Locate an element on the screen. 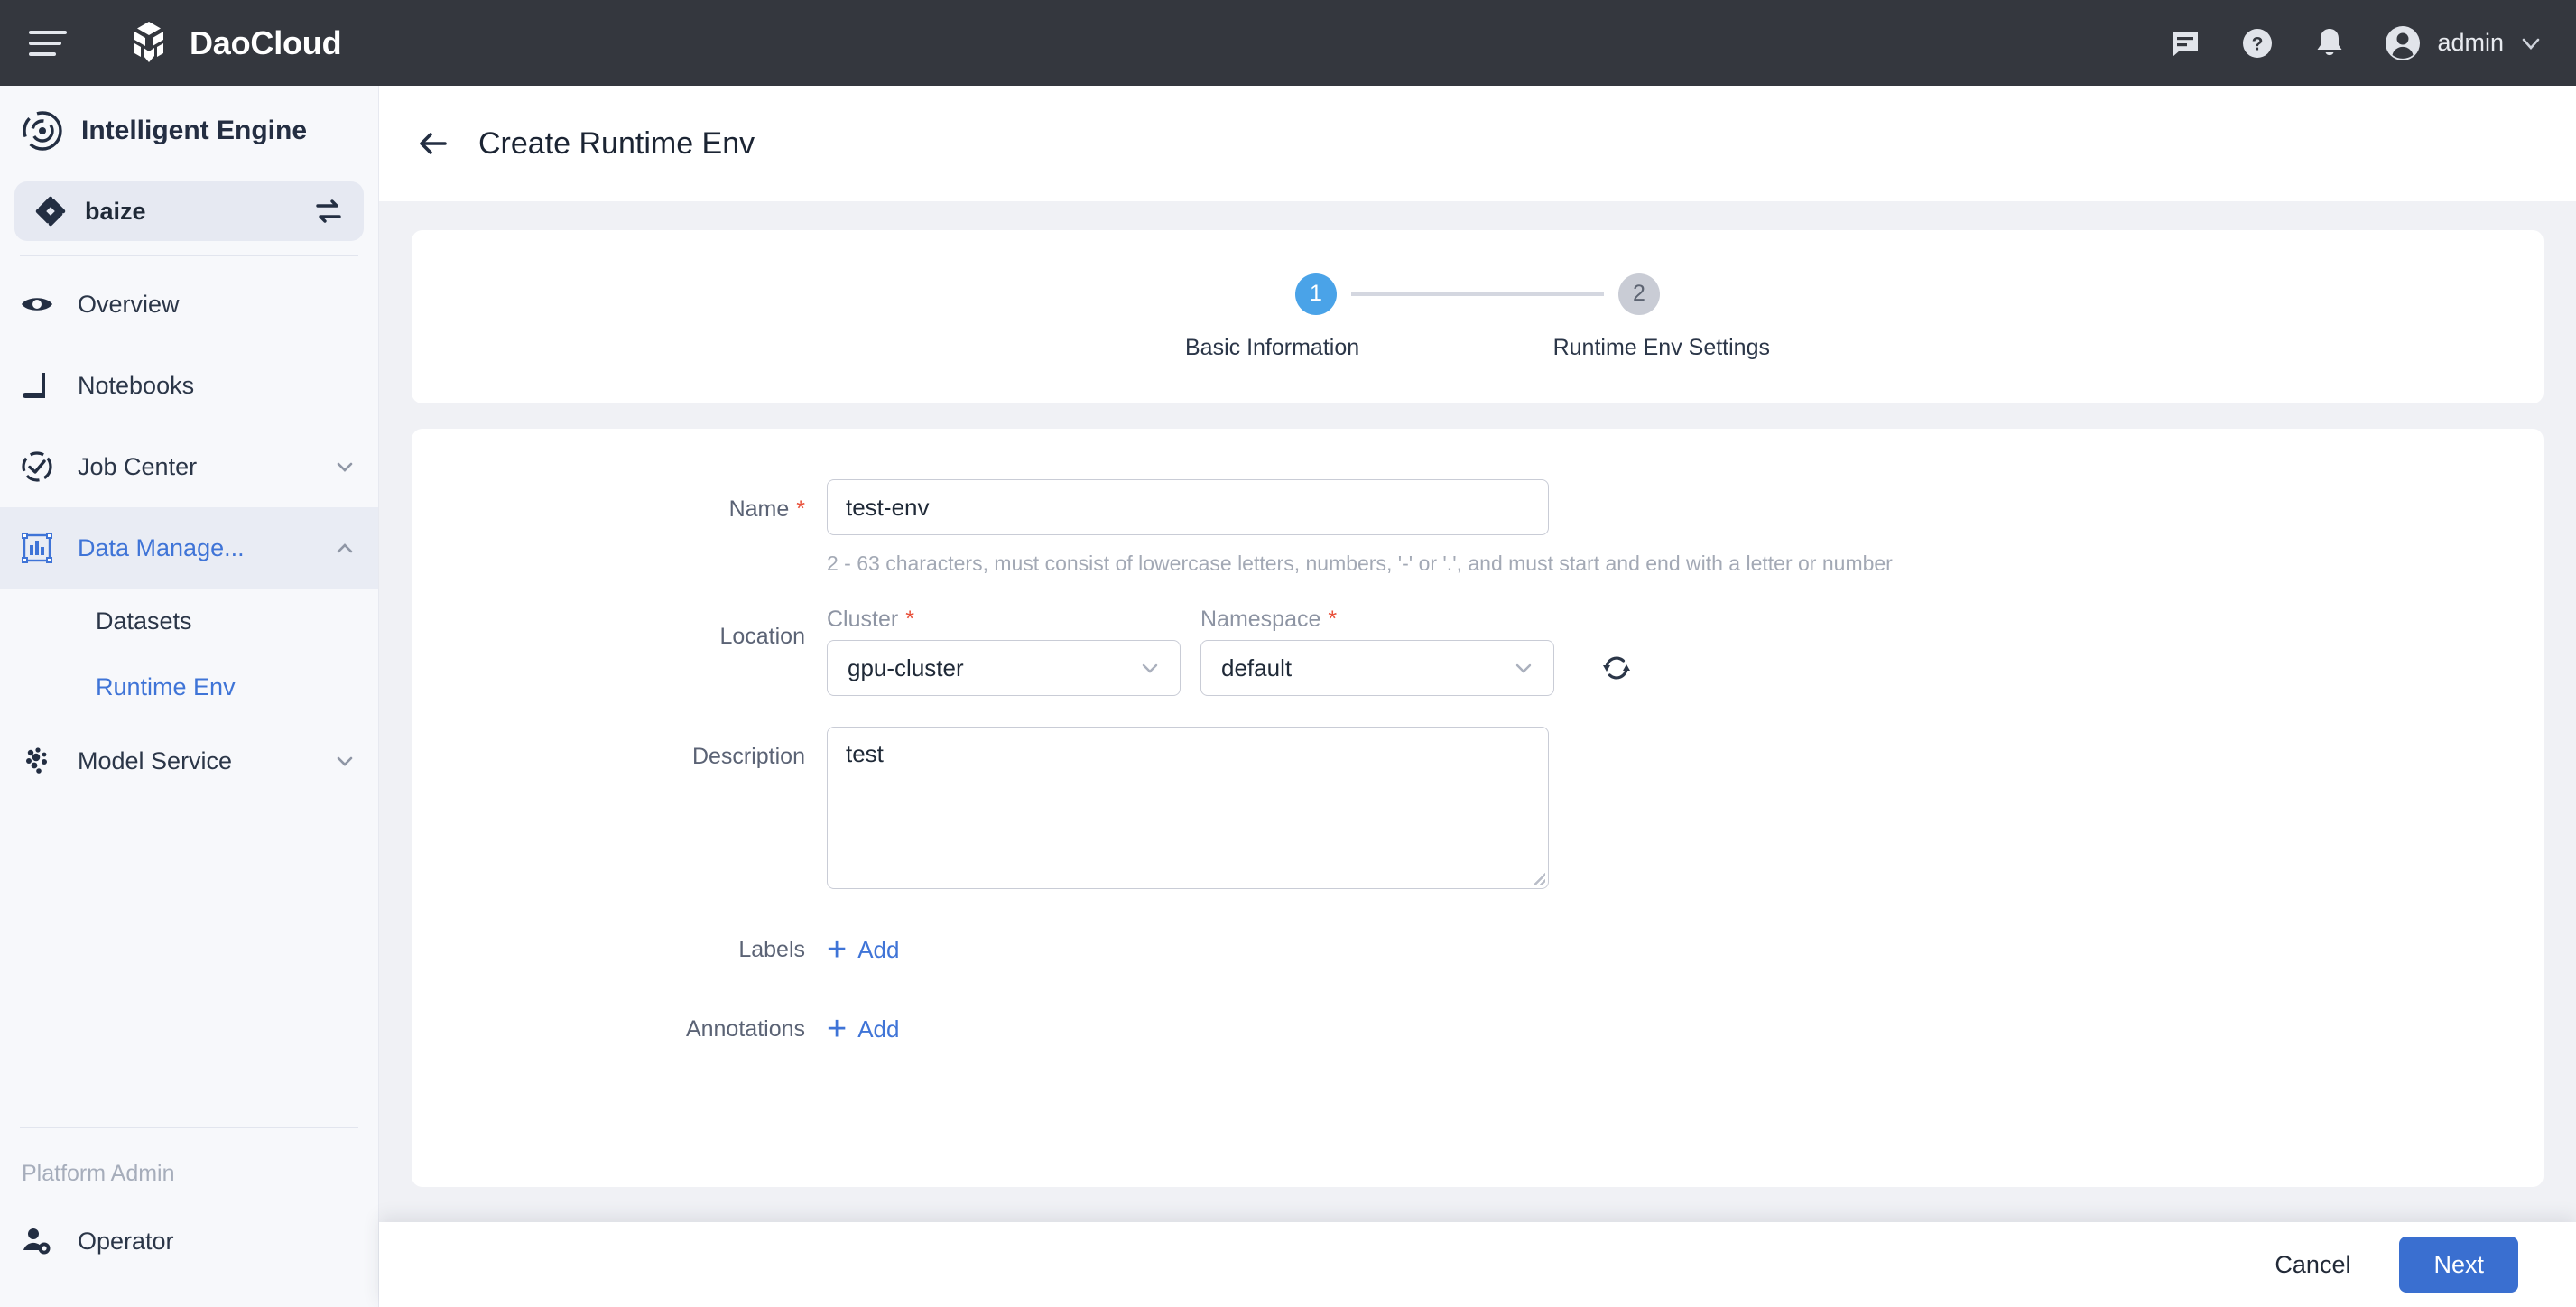  arrow-left-icon is located at coordinates (433, 143).